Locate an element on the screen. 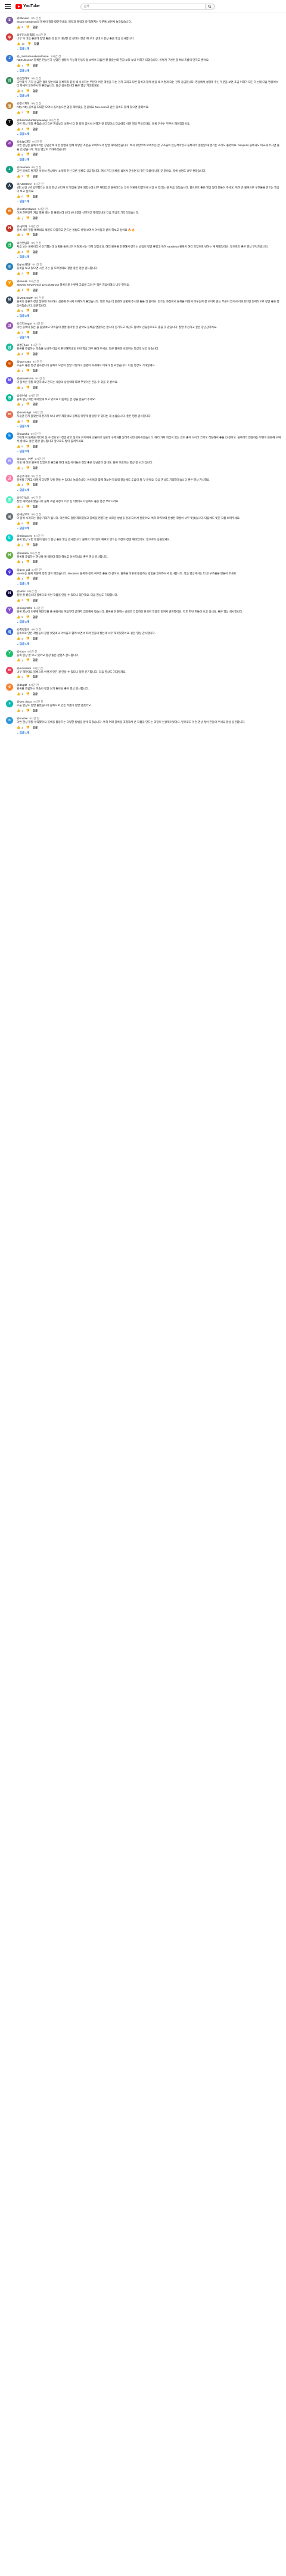  comment-author: @심영하아 is located at coordinates (23, 78).